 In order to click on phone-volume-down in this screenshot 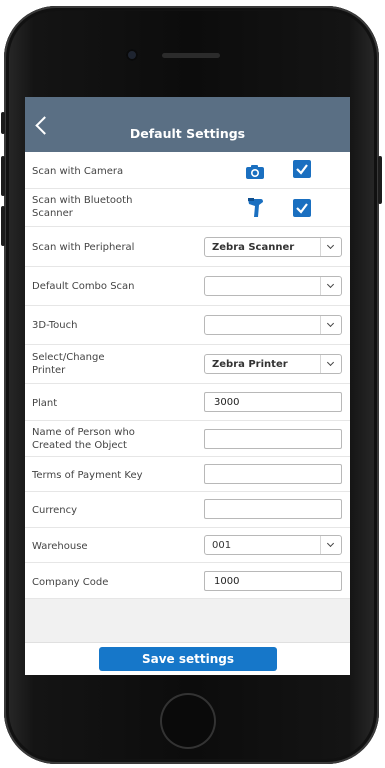, I will do `click(3, 226)`.